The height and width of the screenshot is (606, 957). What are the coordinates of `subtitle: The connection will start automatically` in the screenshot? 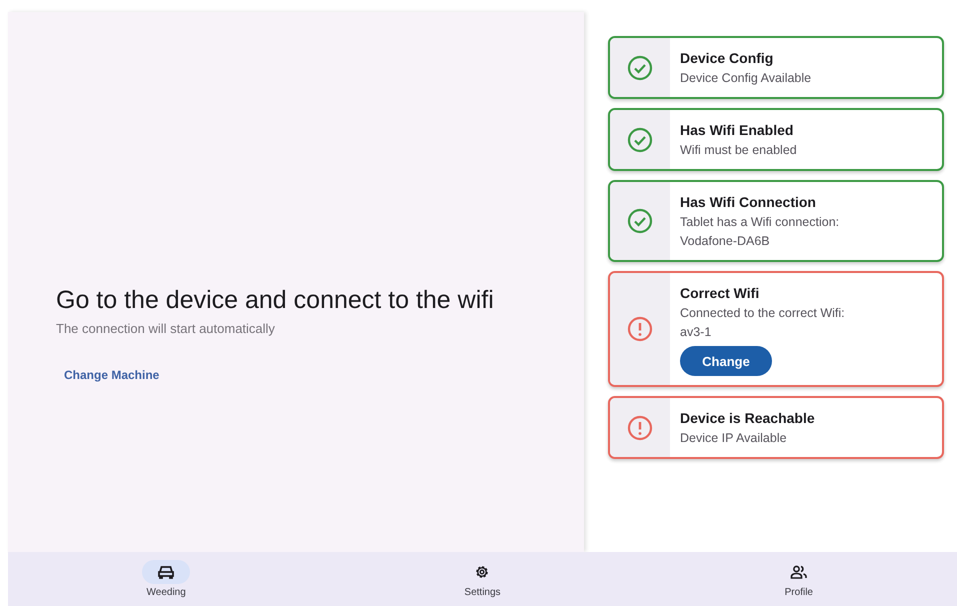 It's located at (166, 328).